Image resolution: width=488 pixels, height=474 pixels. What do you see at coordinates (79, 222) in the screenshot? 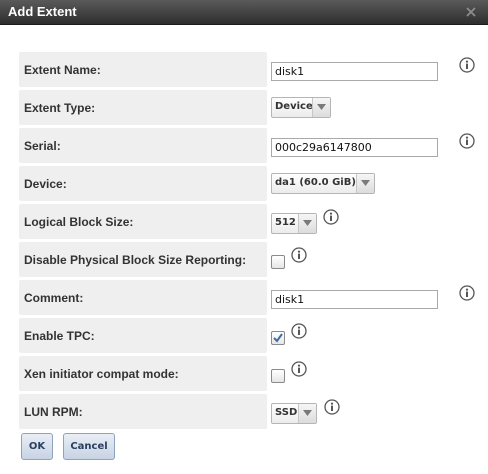
I see `logical-block-size-label: Logical Block Size:` at bounding box center [79, 222].